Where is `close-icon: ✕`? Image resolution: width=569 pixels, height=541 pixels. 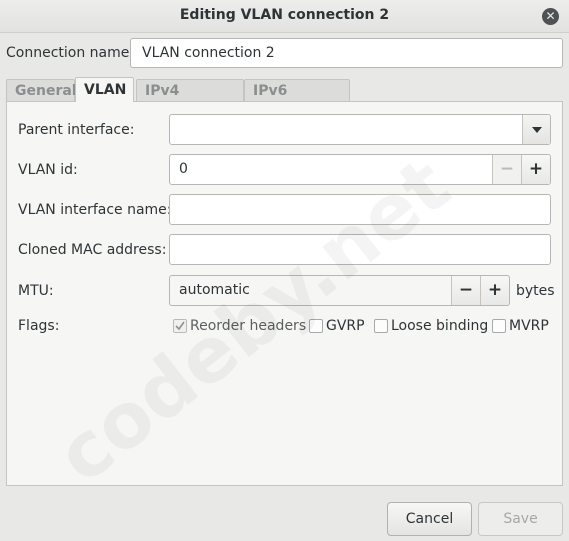
close-icon: ✕ is located at coordinates (550, 16).